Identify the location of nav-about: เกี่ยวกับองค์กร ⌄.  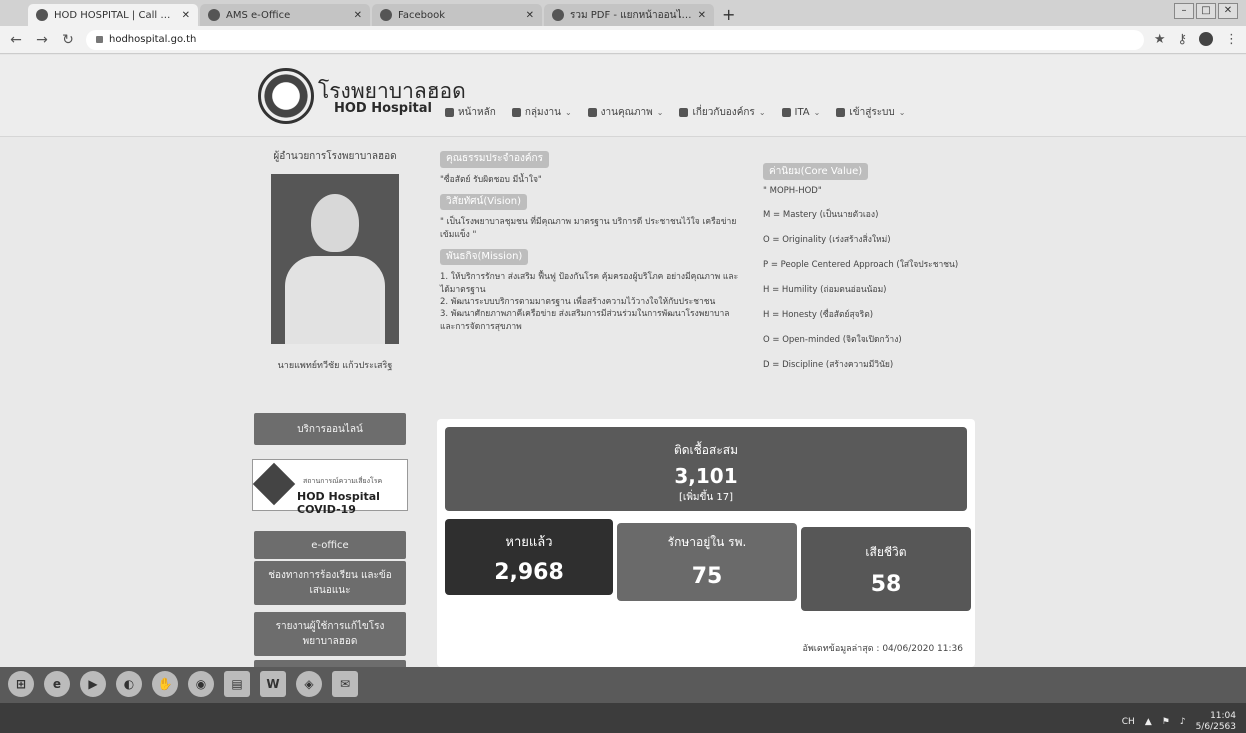
(722, 112).